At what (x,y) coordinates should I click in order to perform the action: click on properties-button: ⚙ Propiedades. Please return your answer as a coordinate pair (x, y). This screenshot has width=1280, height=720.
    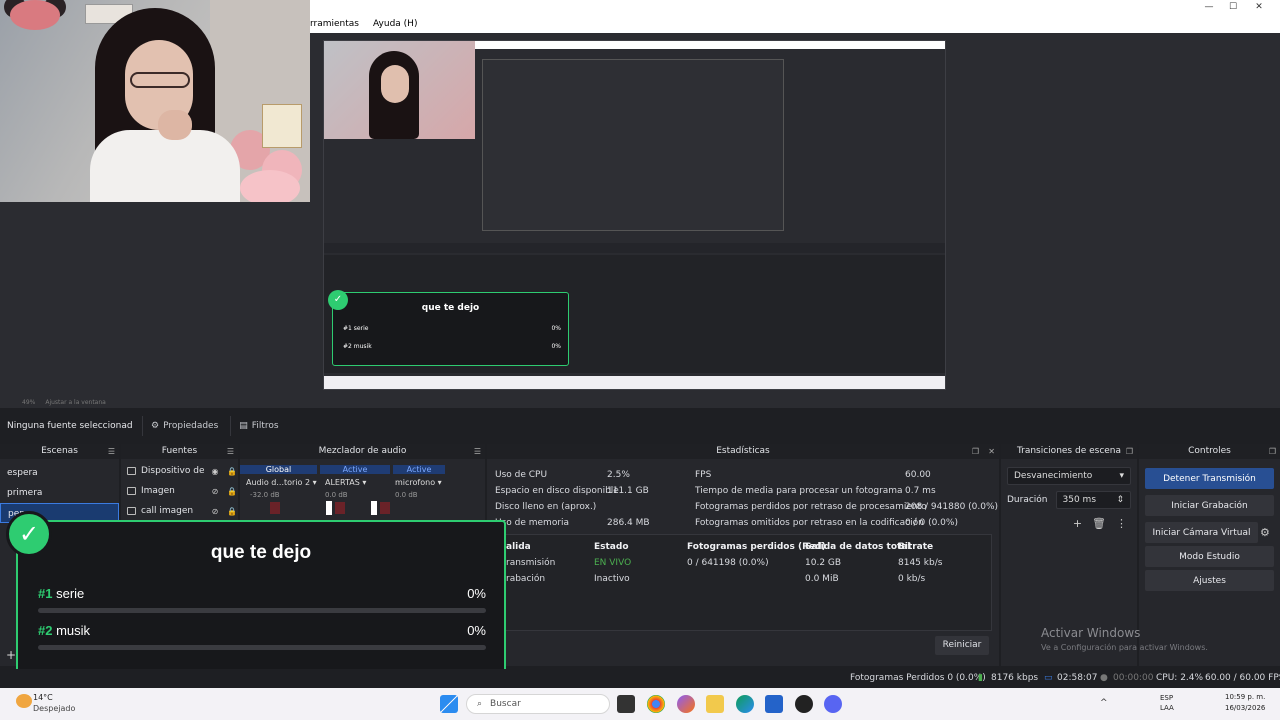
    Looking at the image, I should click on (184, 426).